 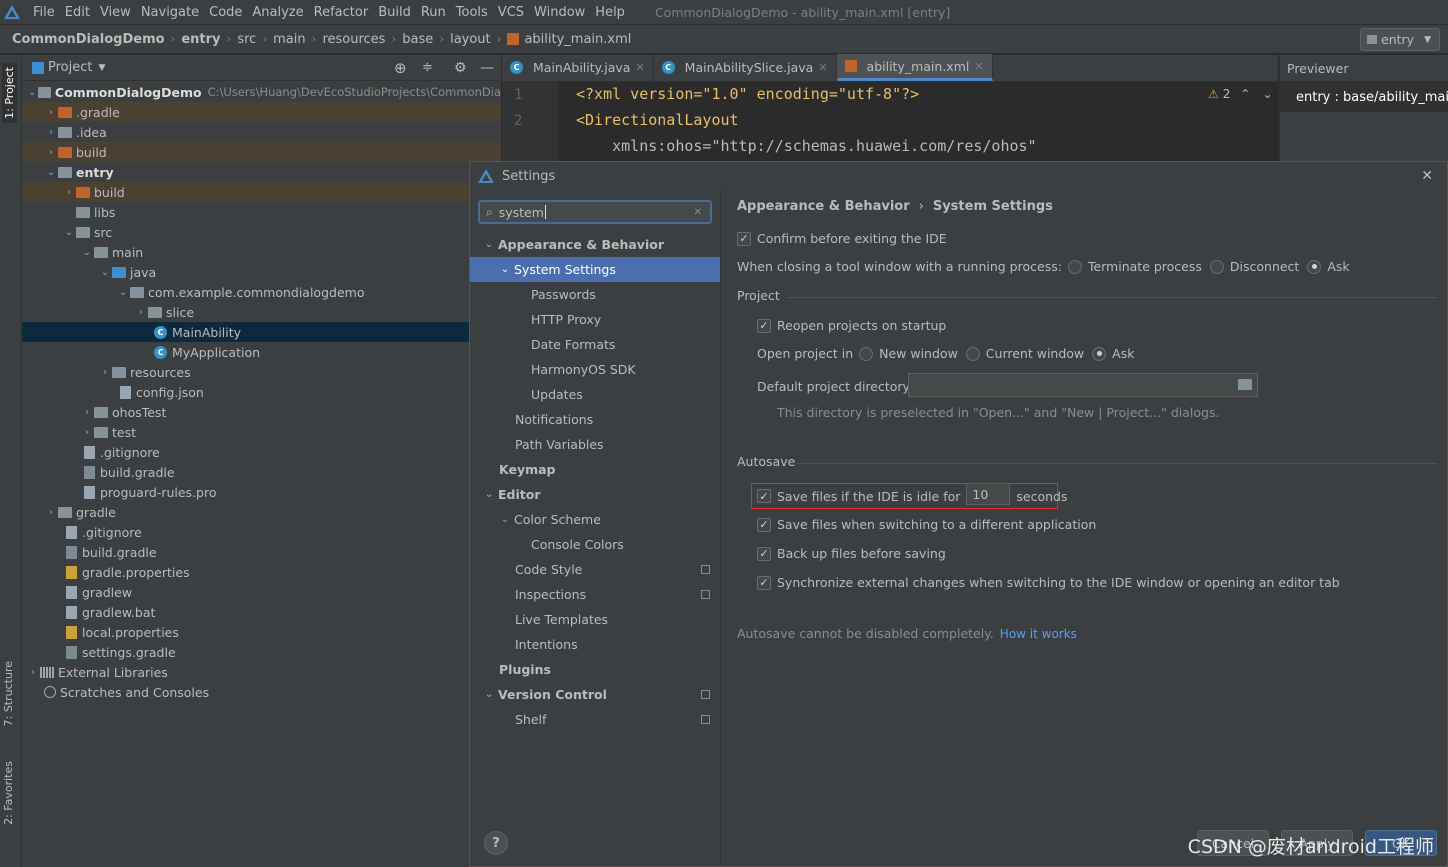 I want to click on menu-navigate: Navigate, so click(x=170, y=12).